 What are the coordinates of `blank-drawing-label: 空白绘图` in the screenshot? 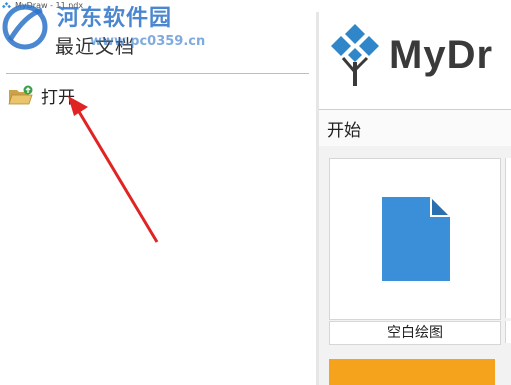 It's located at (415, 333).